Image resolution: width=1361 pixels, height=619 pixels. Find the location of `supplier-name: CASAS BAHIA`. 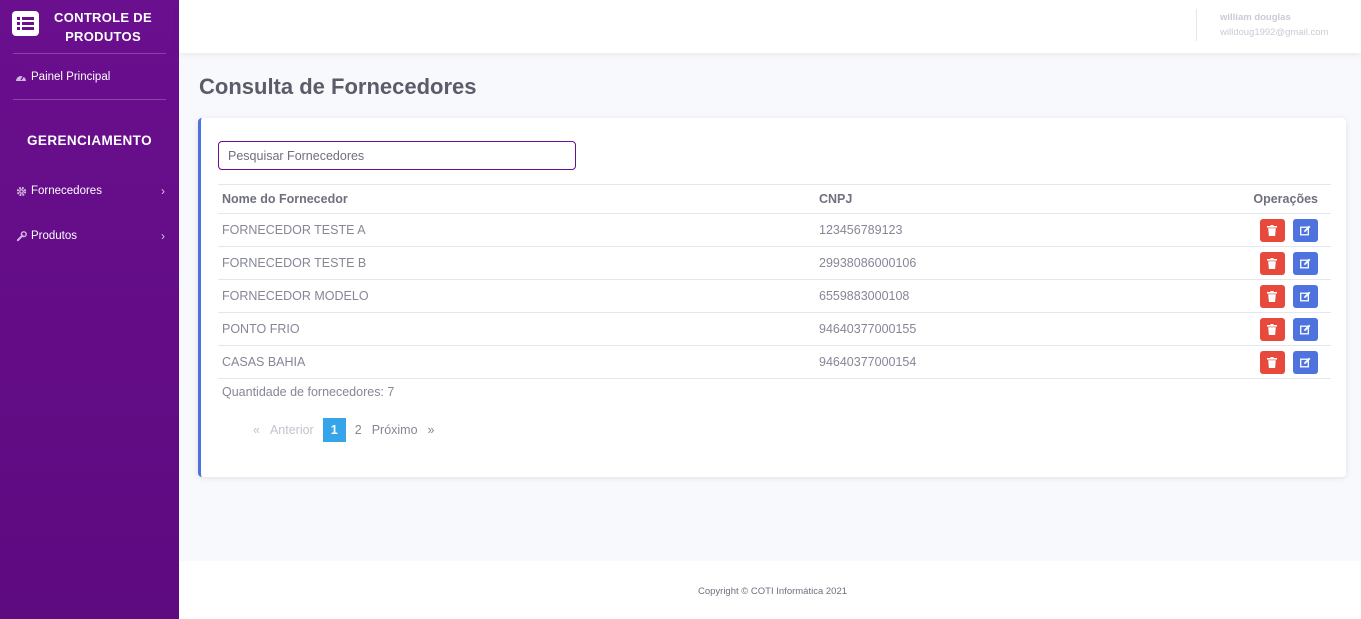

supplier-name: CASAS BAHIA is located at coordinates (516, 362).